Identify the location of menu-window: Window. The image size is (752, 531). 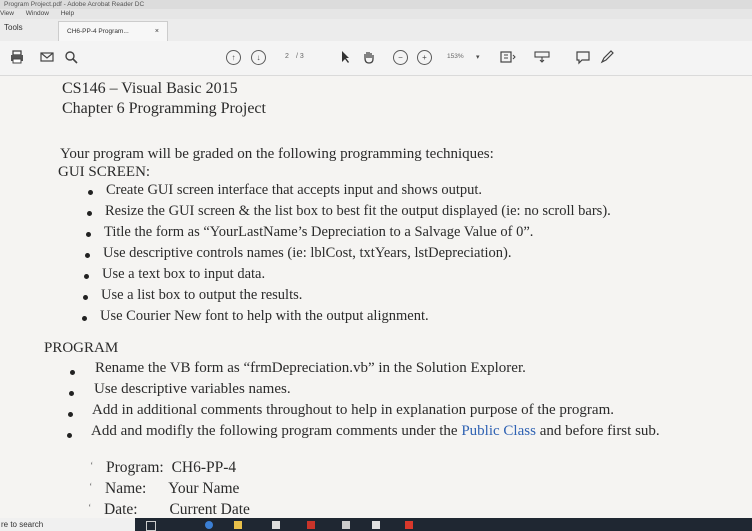
(37, 13).